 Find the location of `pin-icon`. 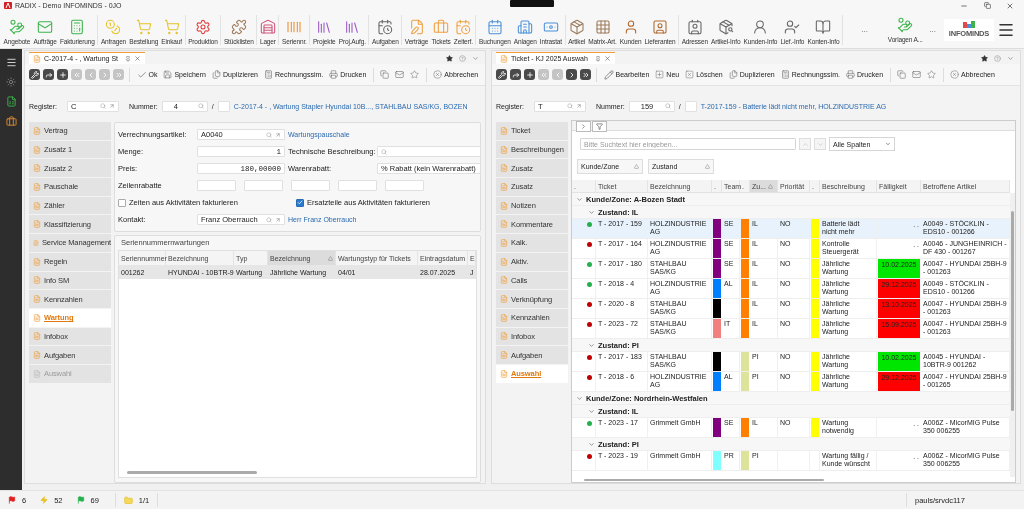

pin-icon is located at coordinates (597, 58).